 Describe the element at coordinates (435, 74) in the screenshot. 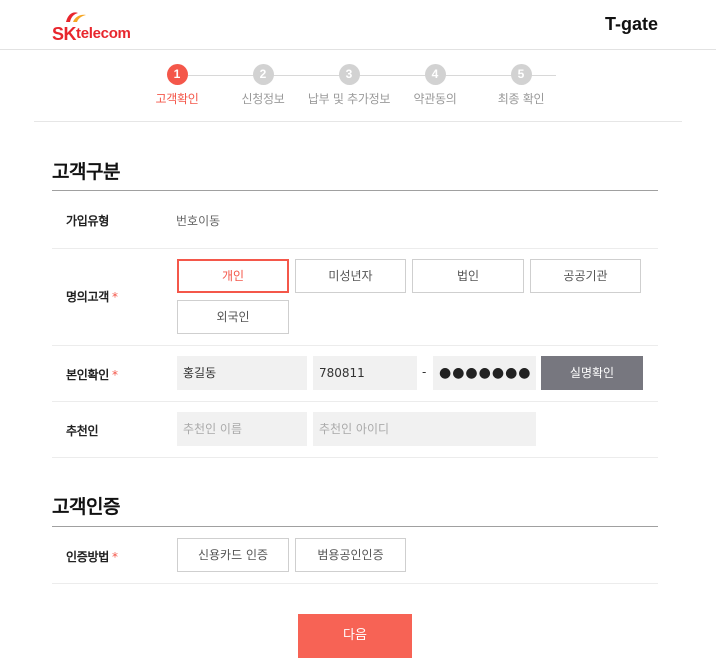

I see `step-4-number: 4` at that location.